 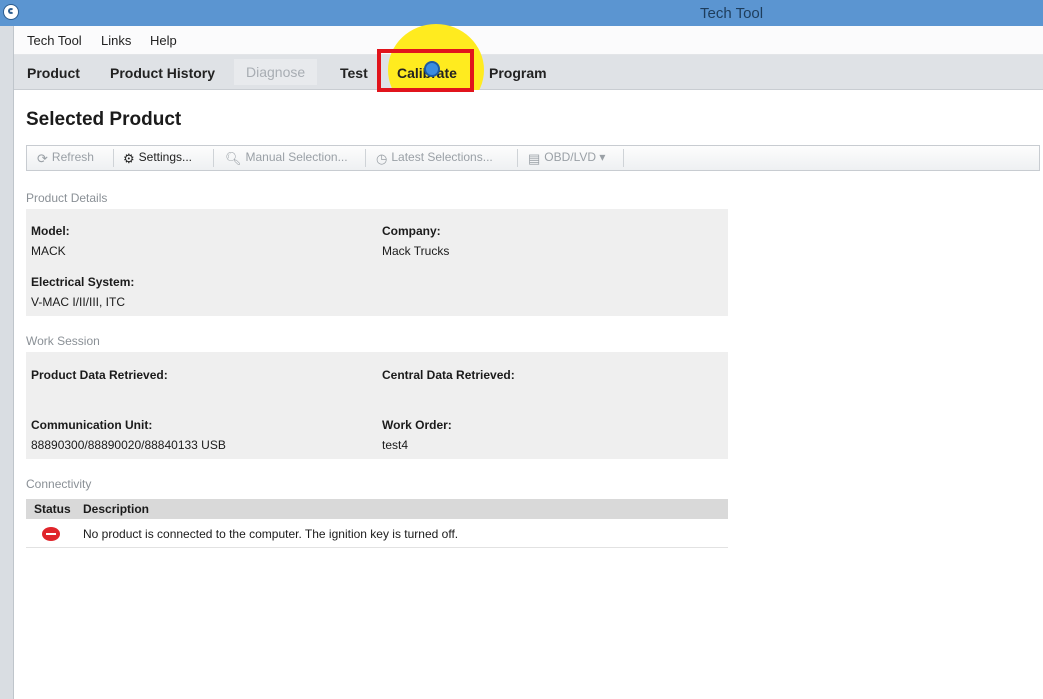 I want to click on electrical-system-label: Electrical System:, so click(x=83, y=282).